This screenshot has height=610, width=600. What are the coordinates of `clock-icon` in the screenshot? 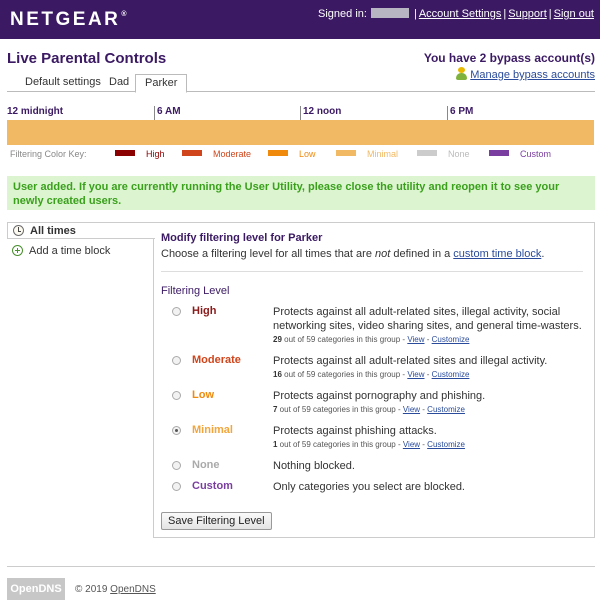 It's located at (18, 230).